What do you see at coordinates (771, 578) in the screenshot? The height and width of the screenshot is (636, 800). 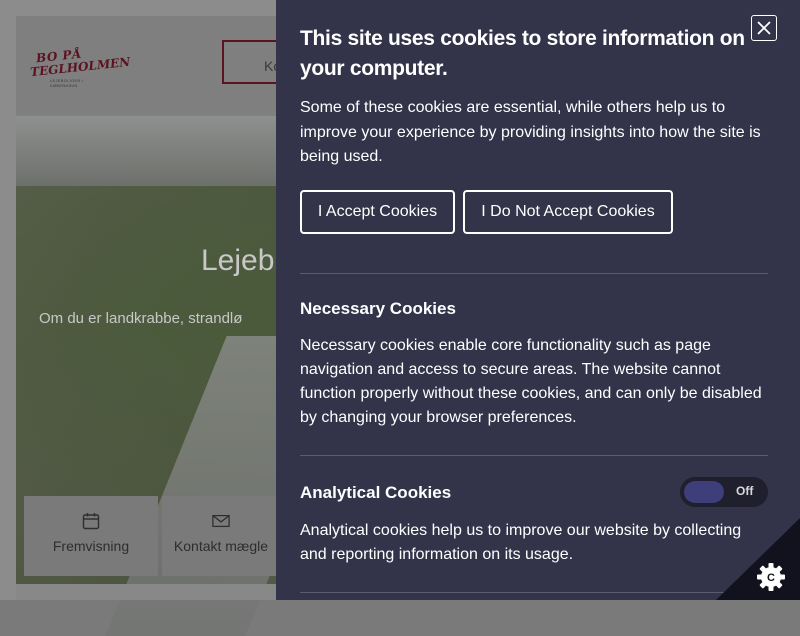 I see `svg-text: C` at bounding box center [771, 578].